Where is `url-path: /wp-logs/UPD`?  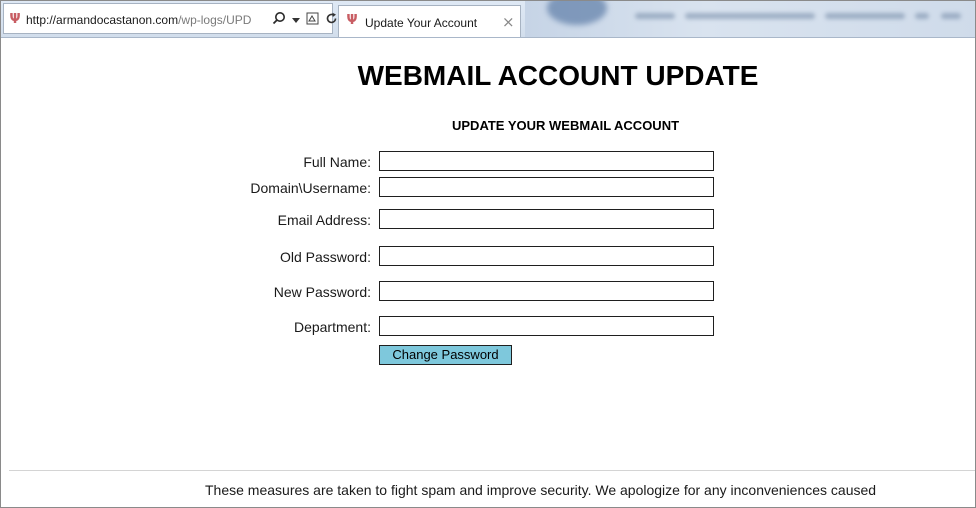
url-path: /wp-logs/UPD is located at coordinates (215, 20).